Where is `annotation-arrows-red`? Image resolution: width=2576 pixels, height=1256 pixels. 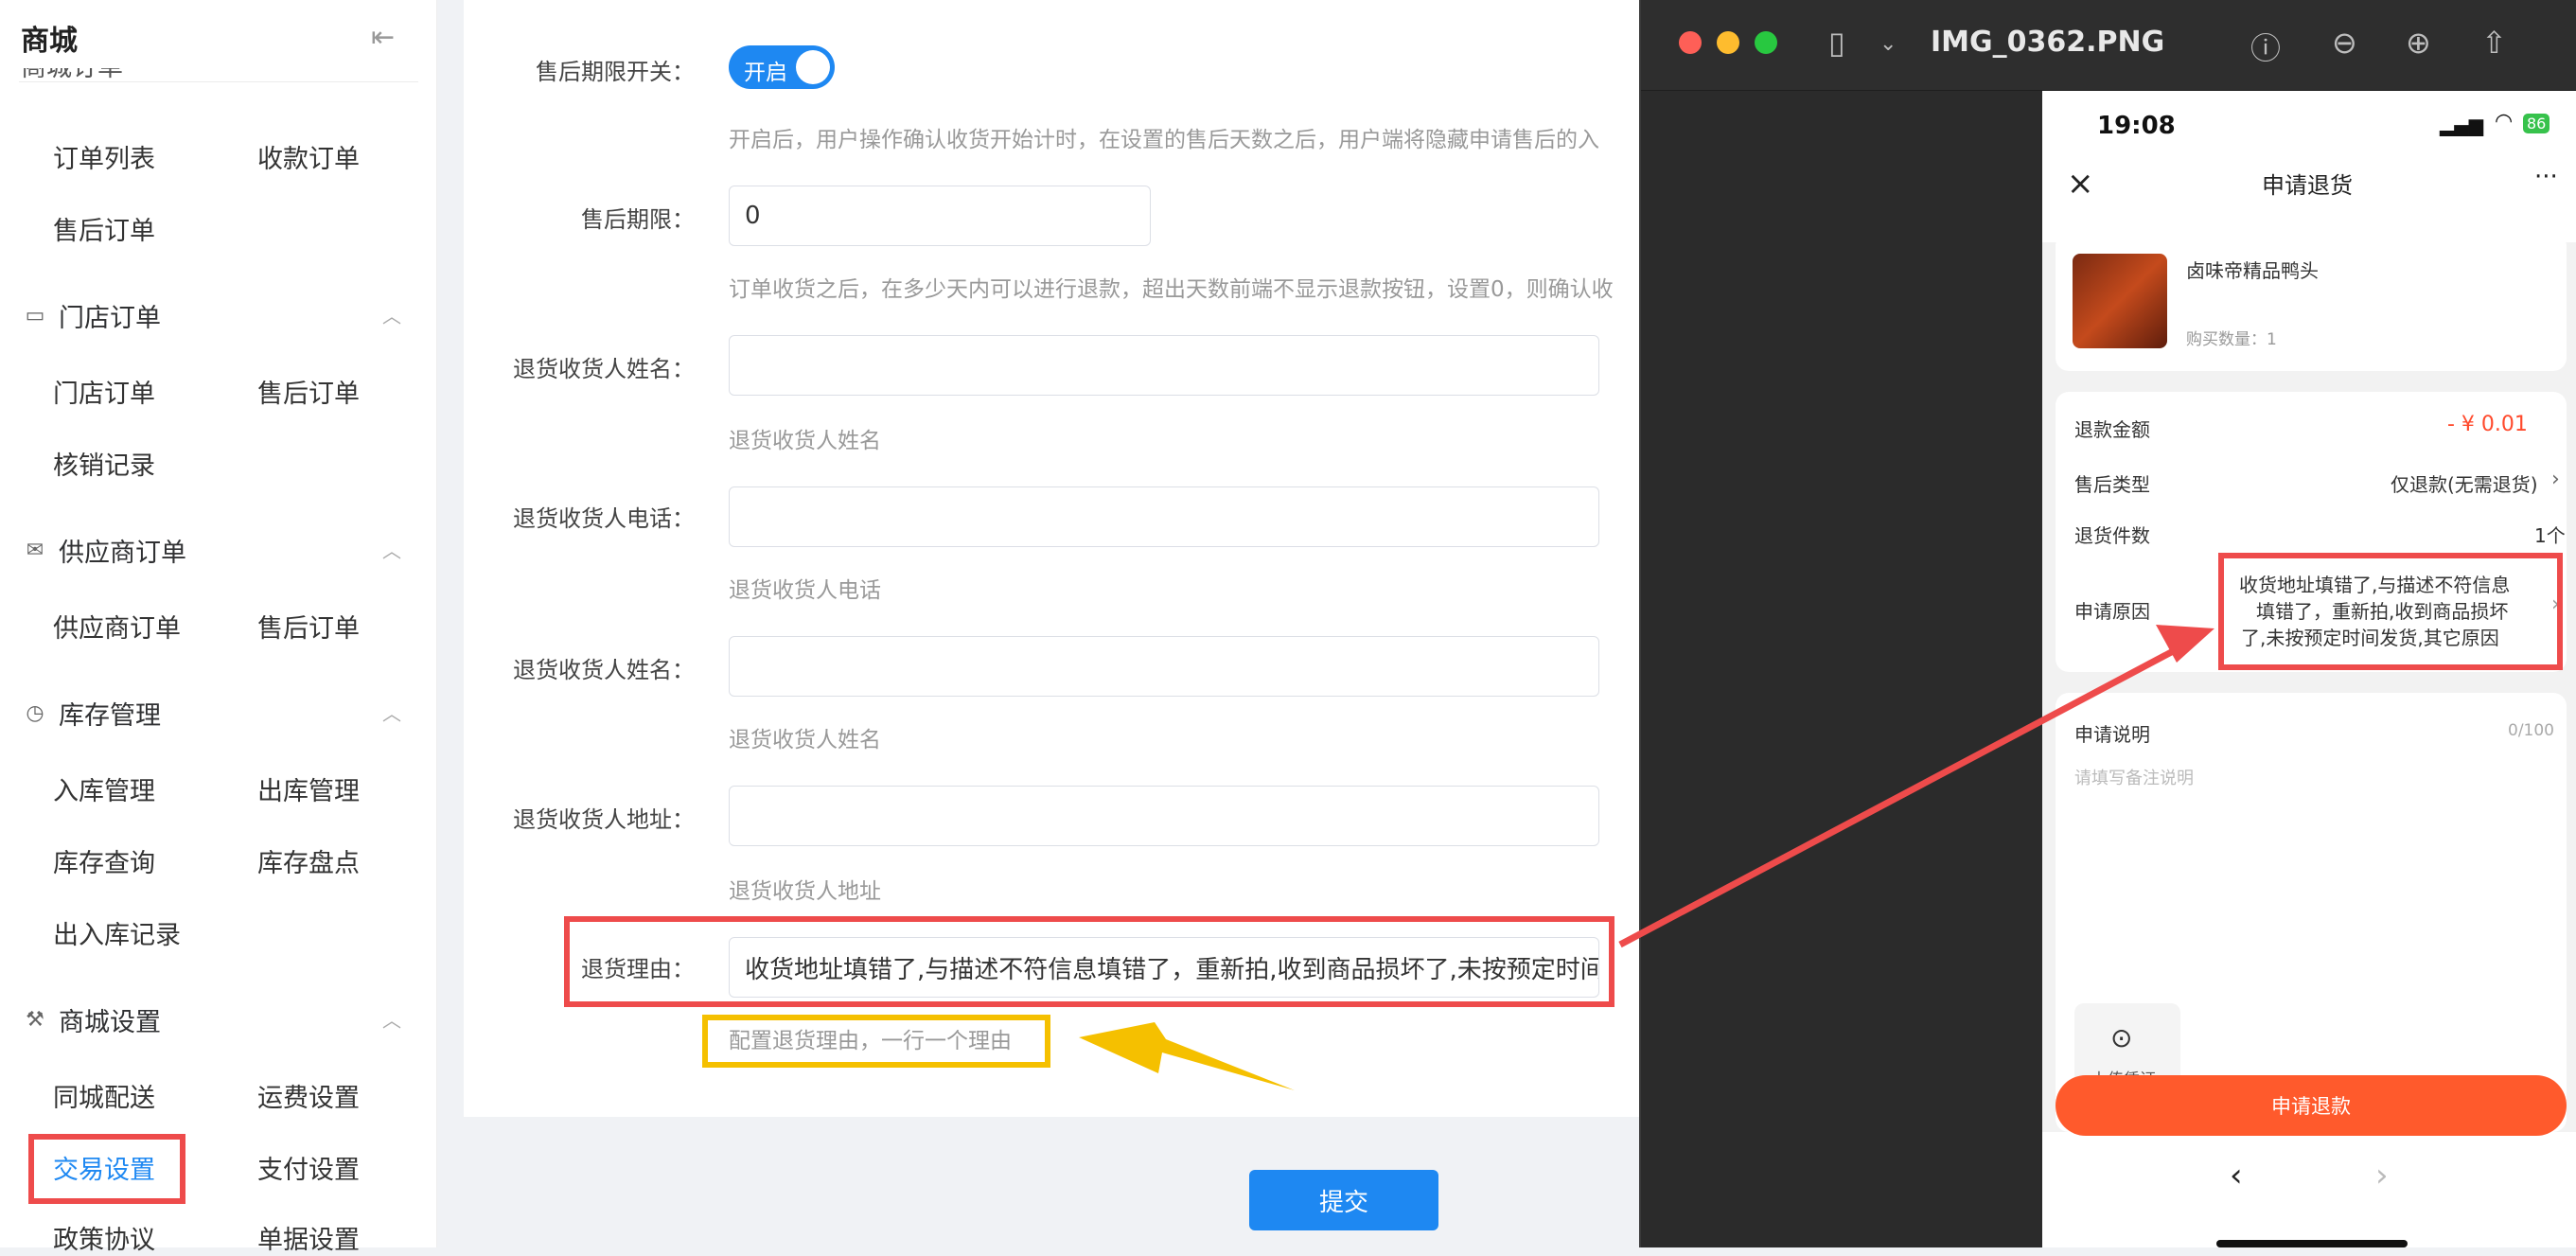 annotation-arrows-red is located at coordinates (1916, 787).